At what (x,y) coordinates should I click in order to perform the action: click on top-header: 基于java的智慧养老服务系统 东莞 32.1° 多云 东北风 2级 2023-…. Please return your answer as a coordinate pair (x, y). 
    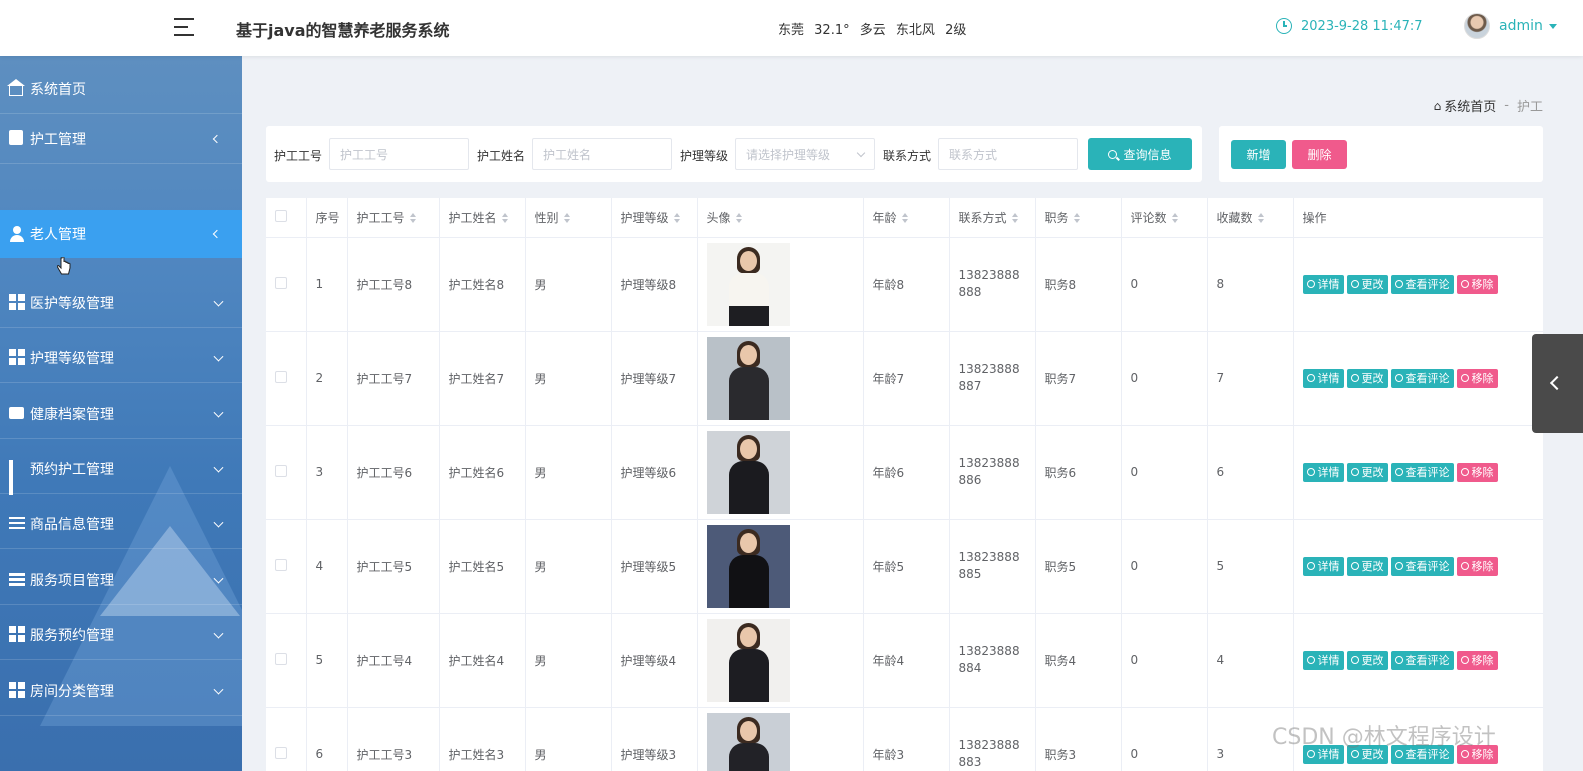
    Looking at the image, I should click on (791, 28).